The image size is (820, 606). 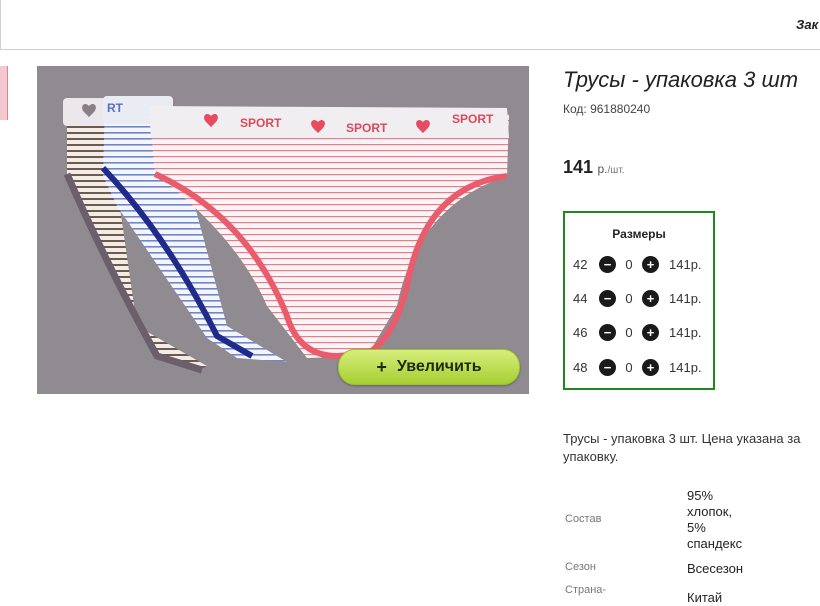 I want to click on spec-season-value: Всесезон, so click(x=715, y=568).